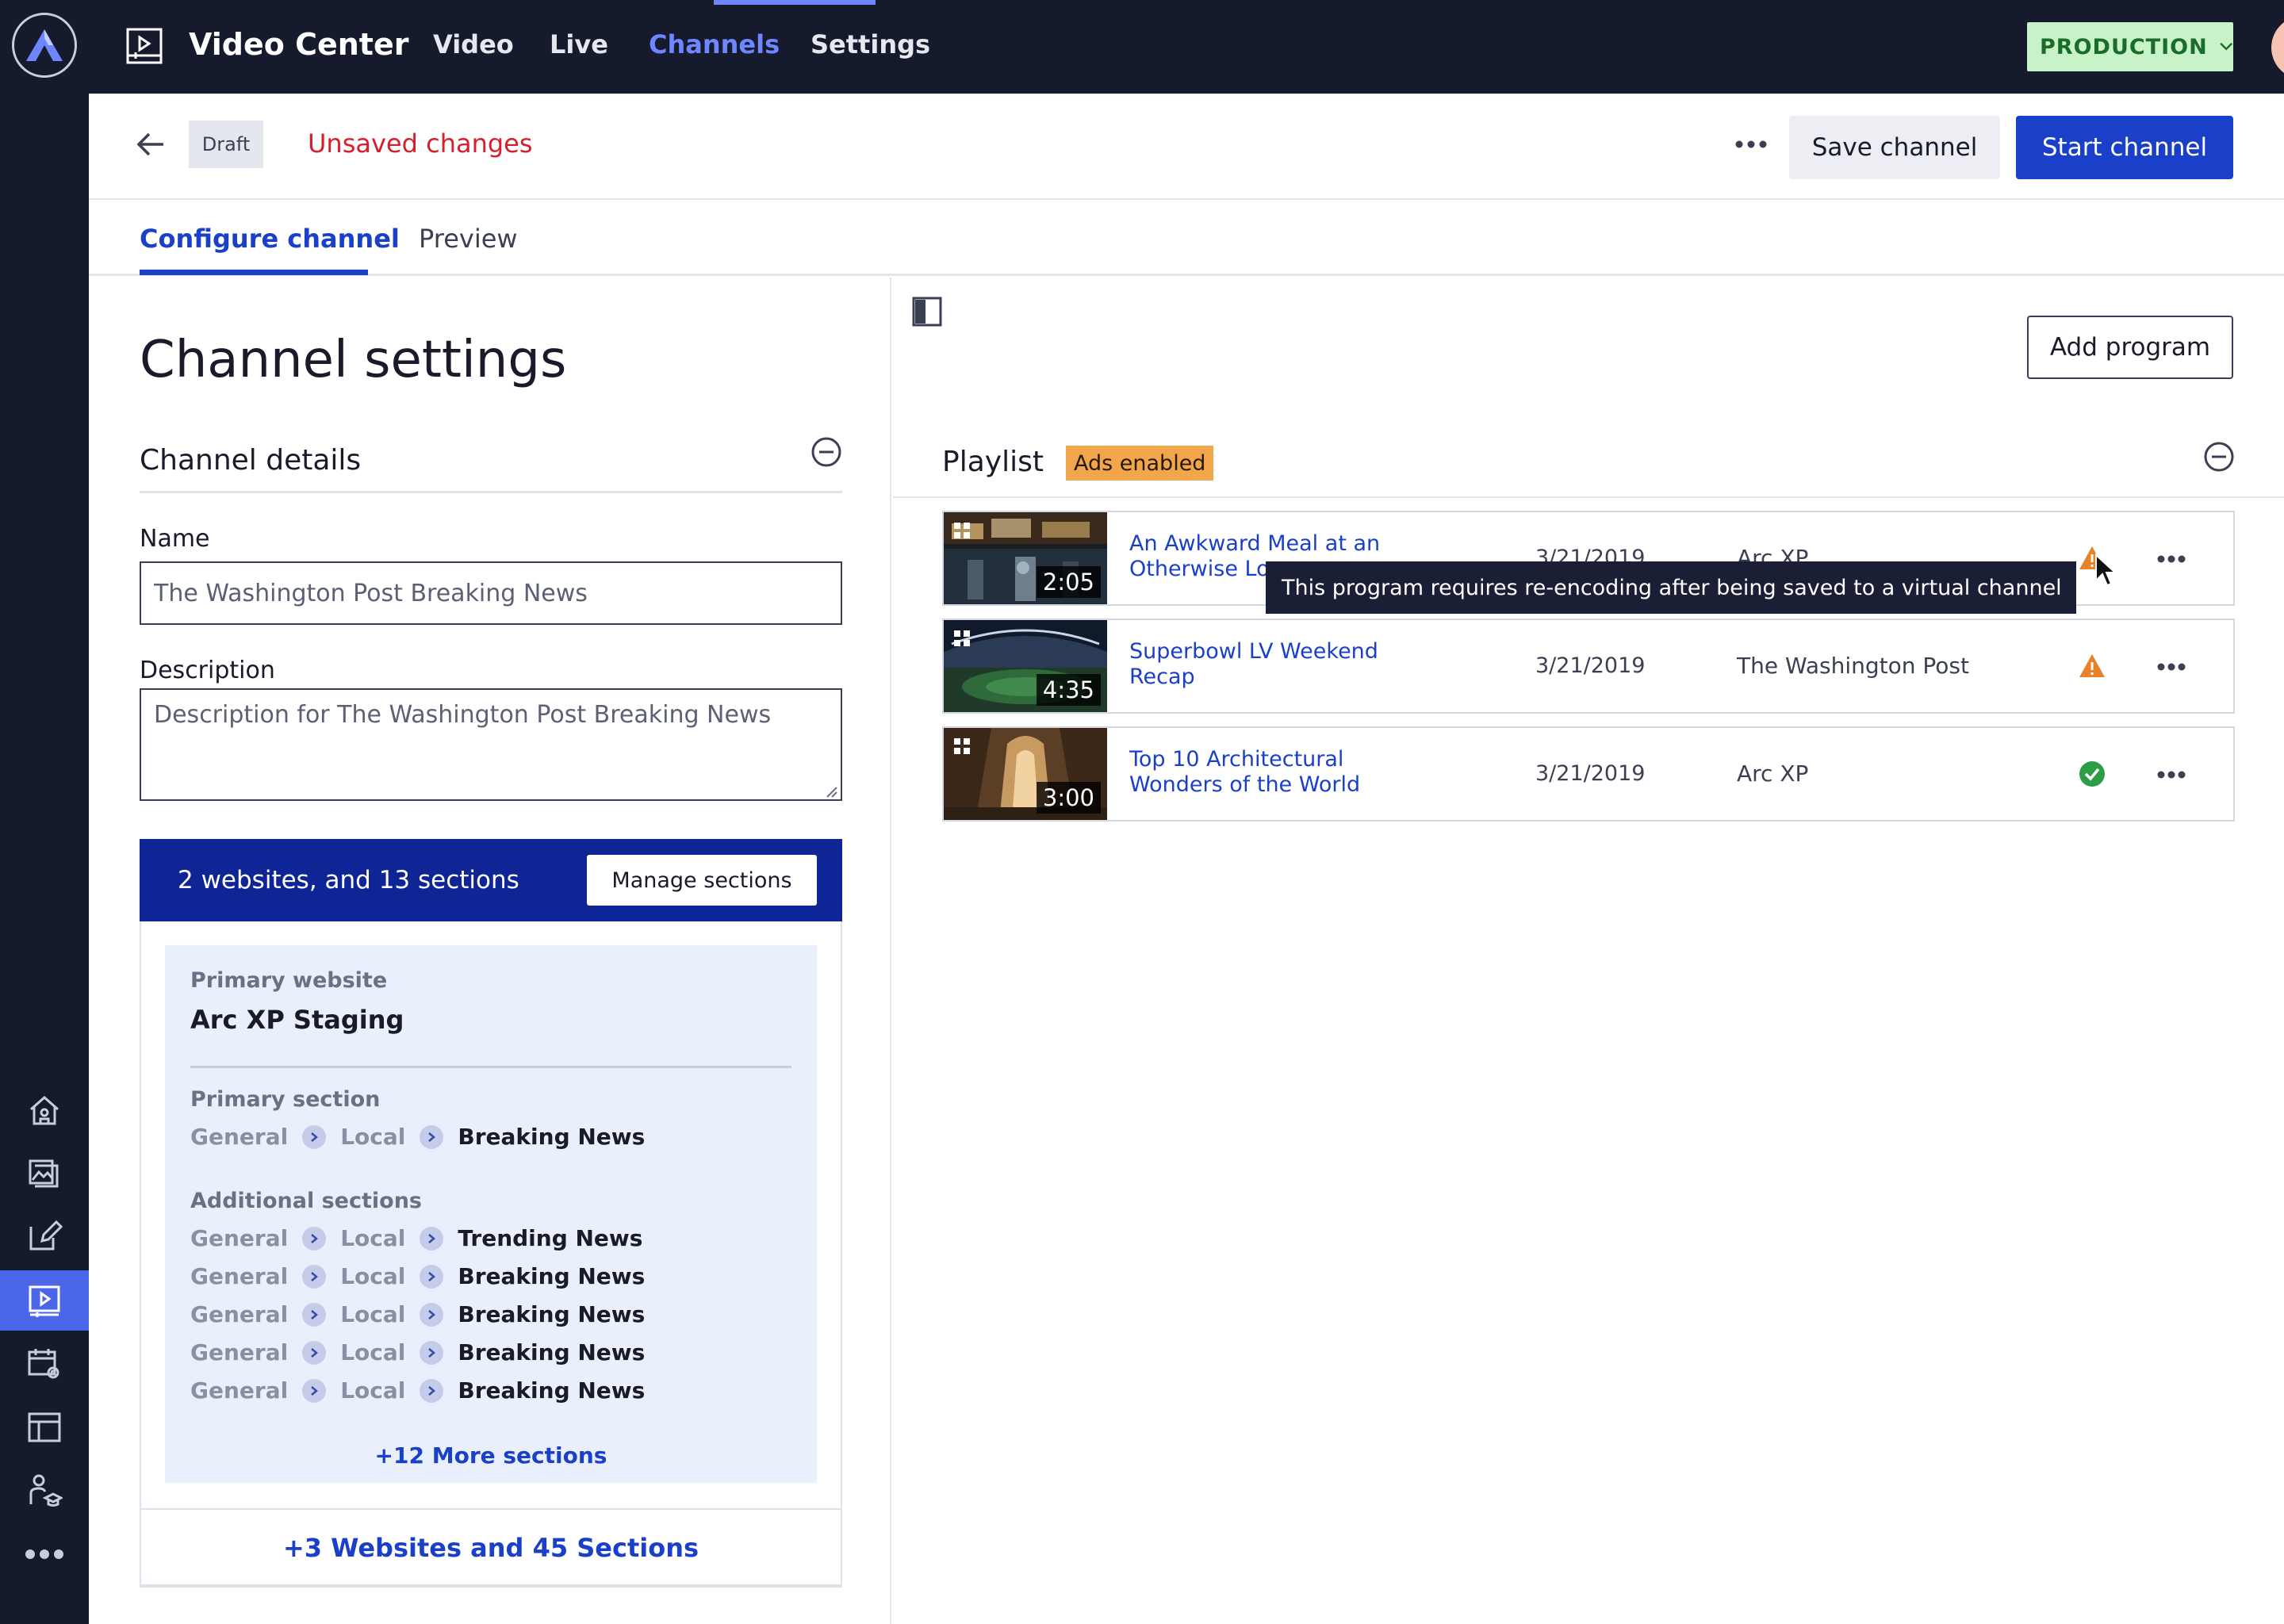  What do you see at coordinates (491, 593) in the screenshot?
I see `name-field` at bounding box center [491, 593].